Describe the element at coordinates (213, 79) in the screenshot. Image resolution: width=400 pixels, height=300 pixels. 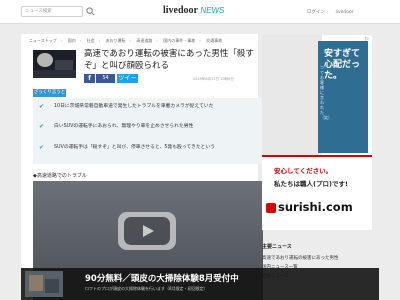
I see `article-date: 2019年8月12日 20時0分` at that location.